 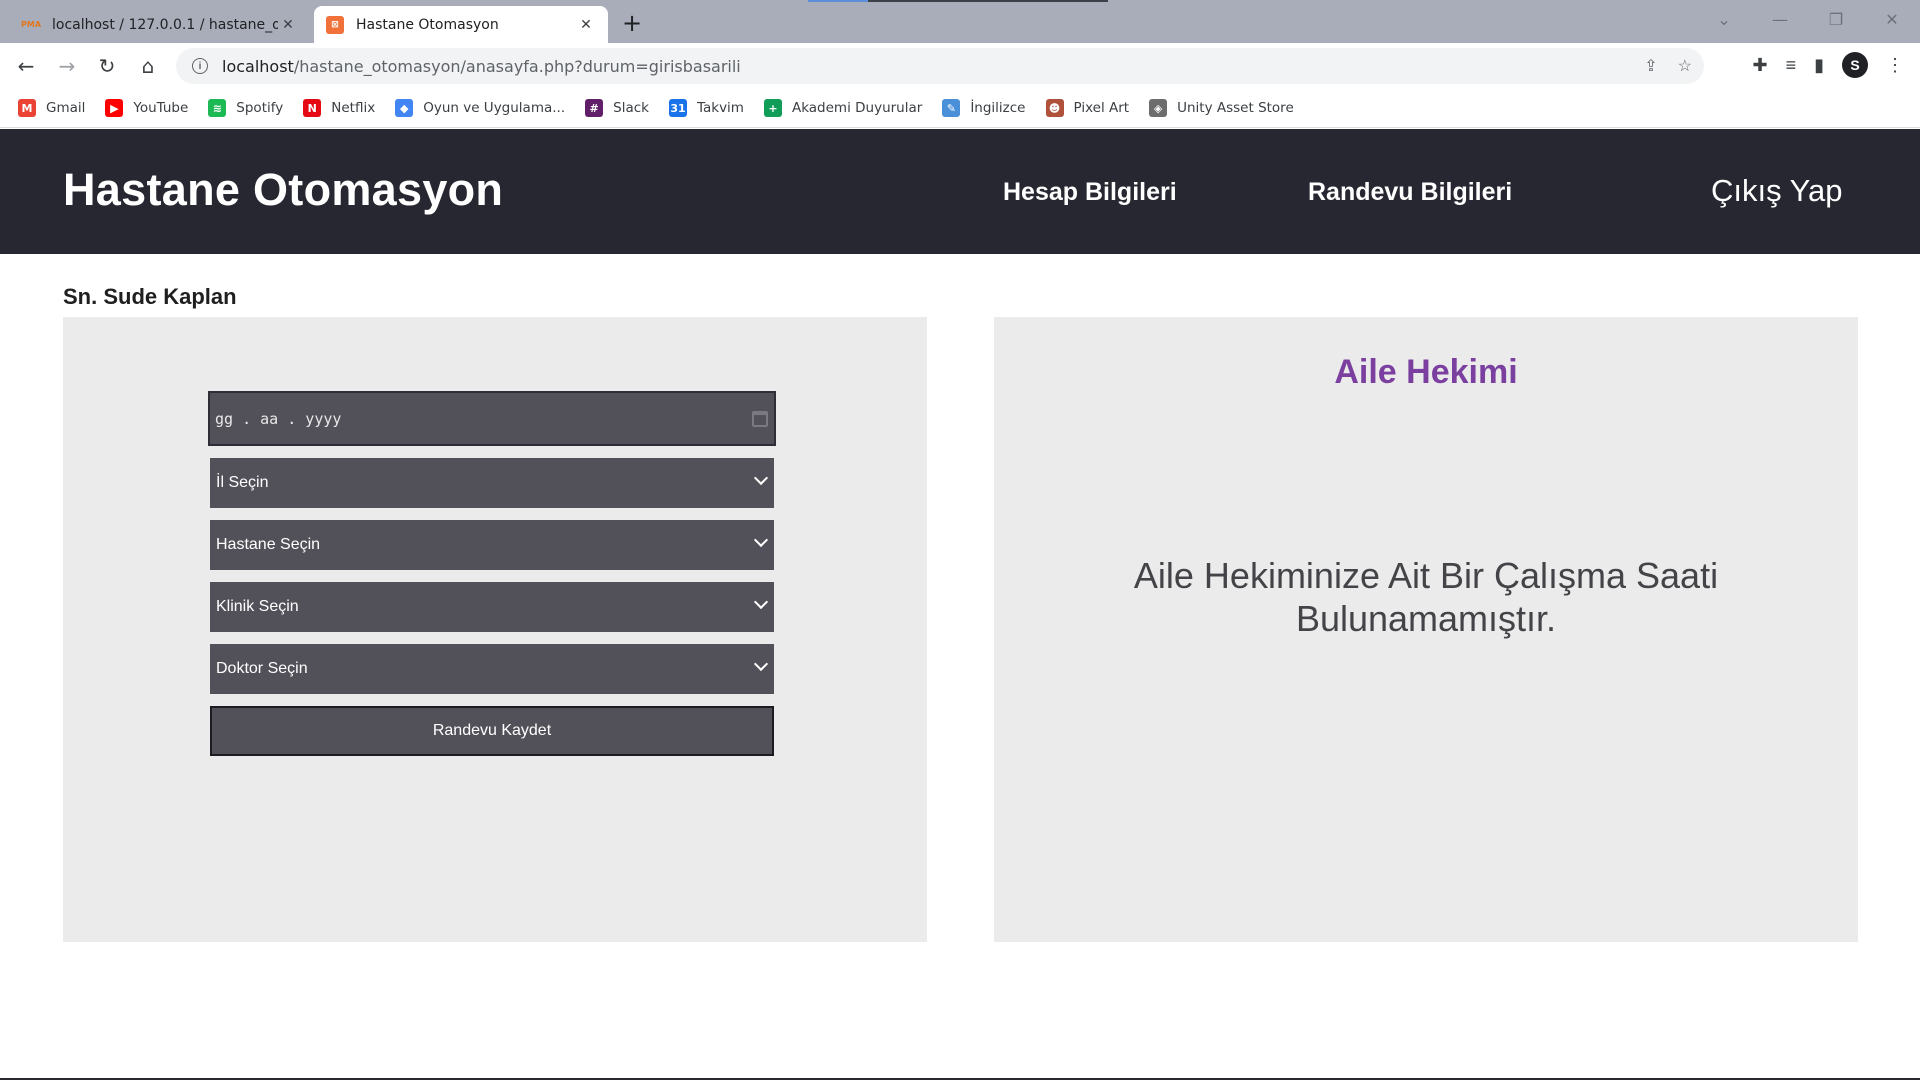 What do you see at coordinates (492, 418) in the screenshot?
I see `date-input: gg . aa . yyyy` at bounding box center [492, 418].